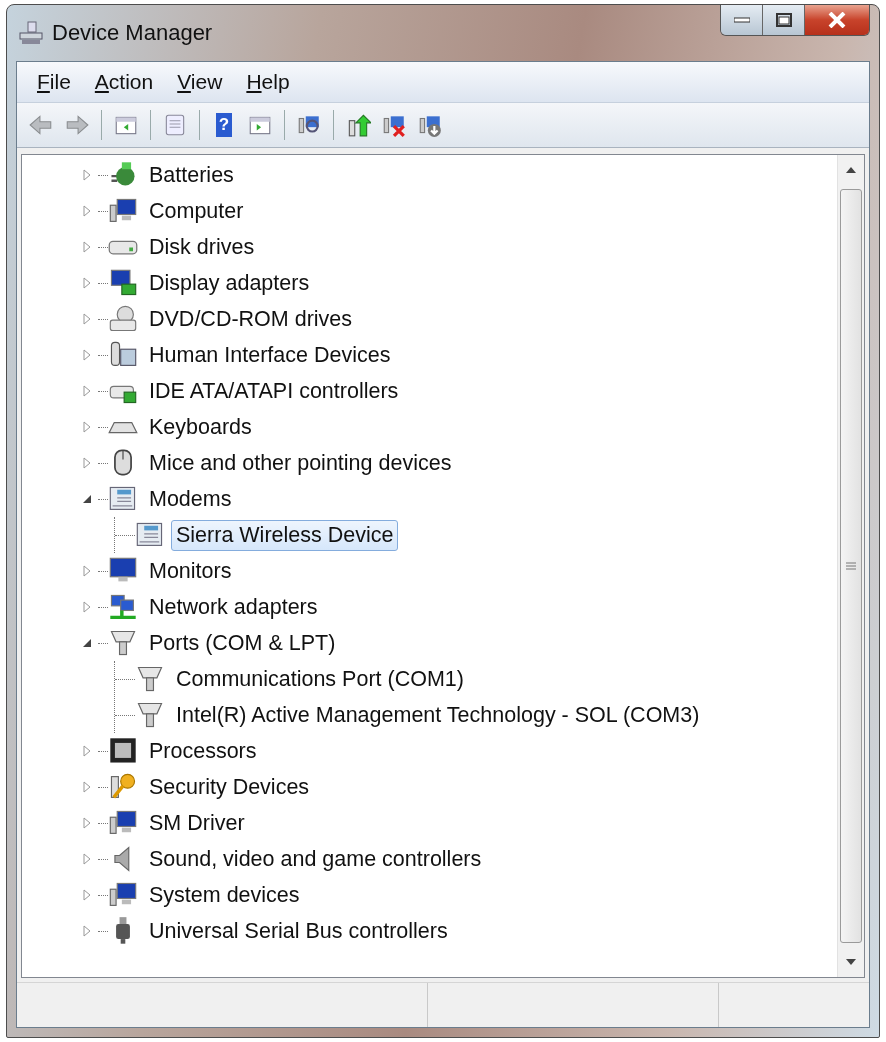  I want to click on maximize-icon, so click(783, 20).